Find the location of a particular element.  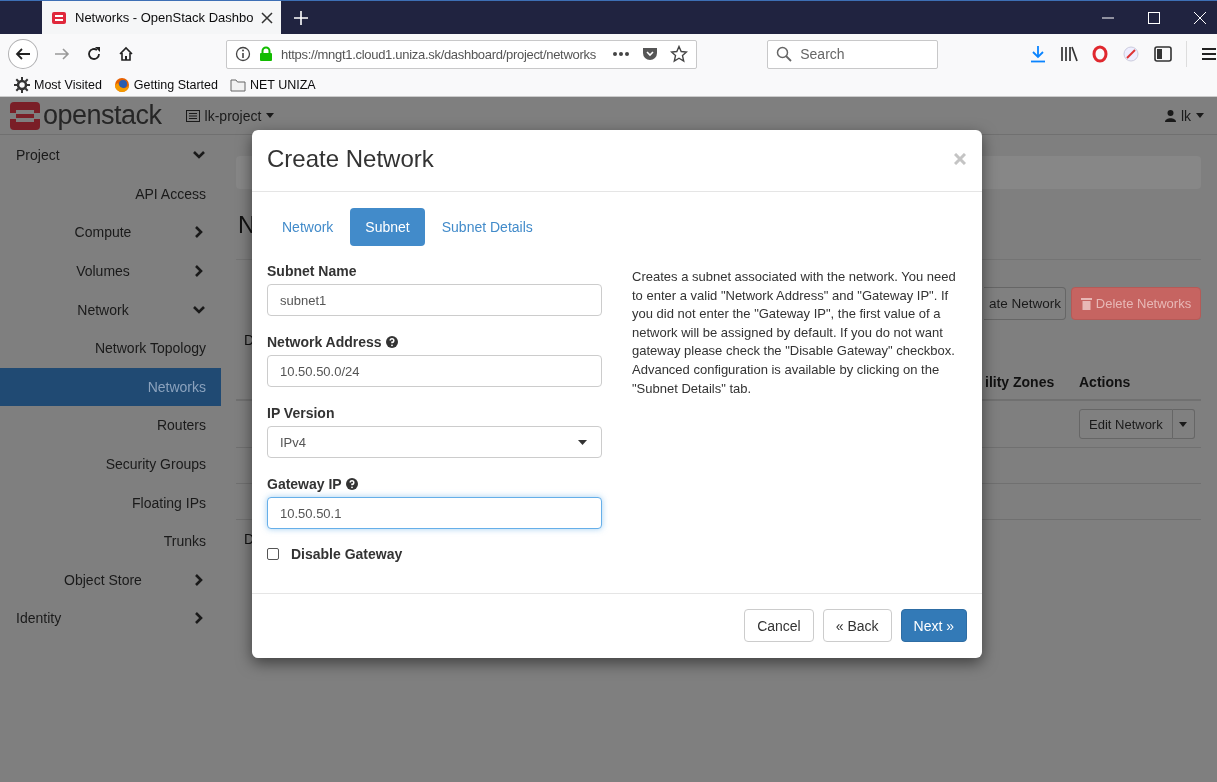

column-header: ility Zones is located at coordinates (1020, 381).